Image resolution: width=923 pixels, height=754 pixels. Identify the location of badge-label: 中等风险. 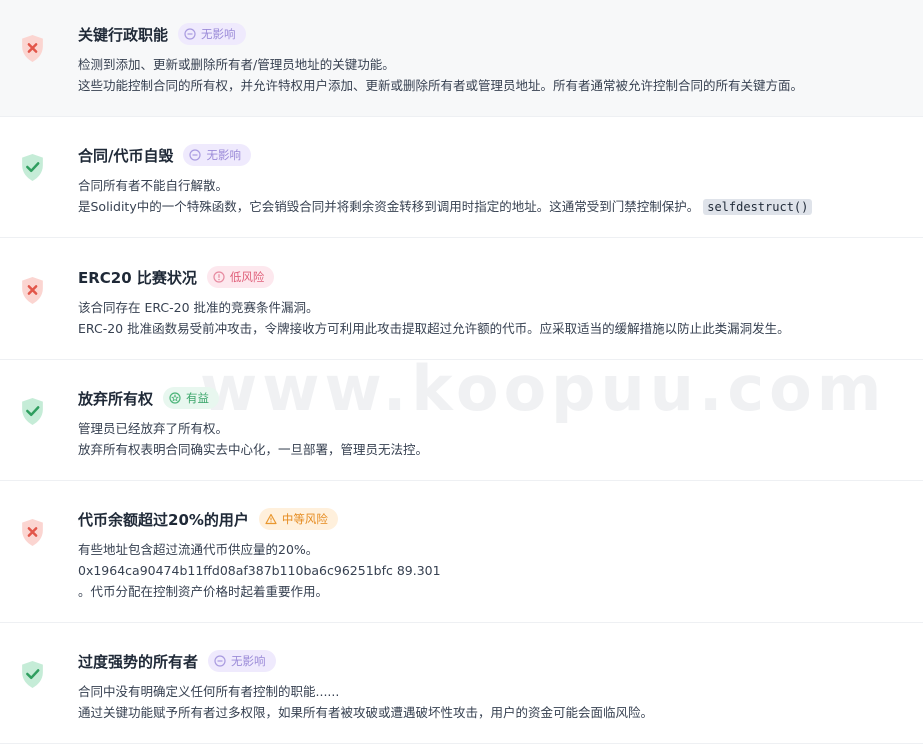
(304, 519).